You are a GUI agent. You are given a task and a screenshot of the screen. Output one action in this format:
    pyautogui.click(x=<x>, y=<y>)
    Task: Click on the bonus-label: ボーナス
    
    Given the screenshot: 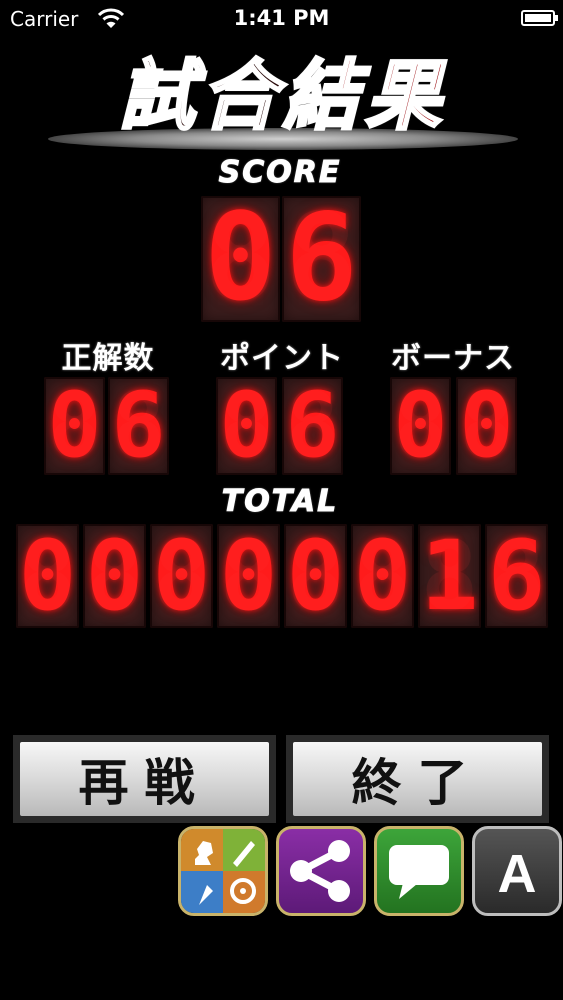 What is the action you would take?
    pyautogui.click(x=453, y=358)
    